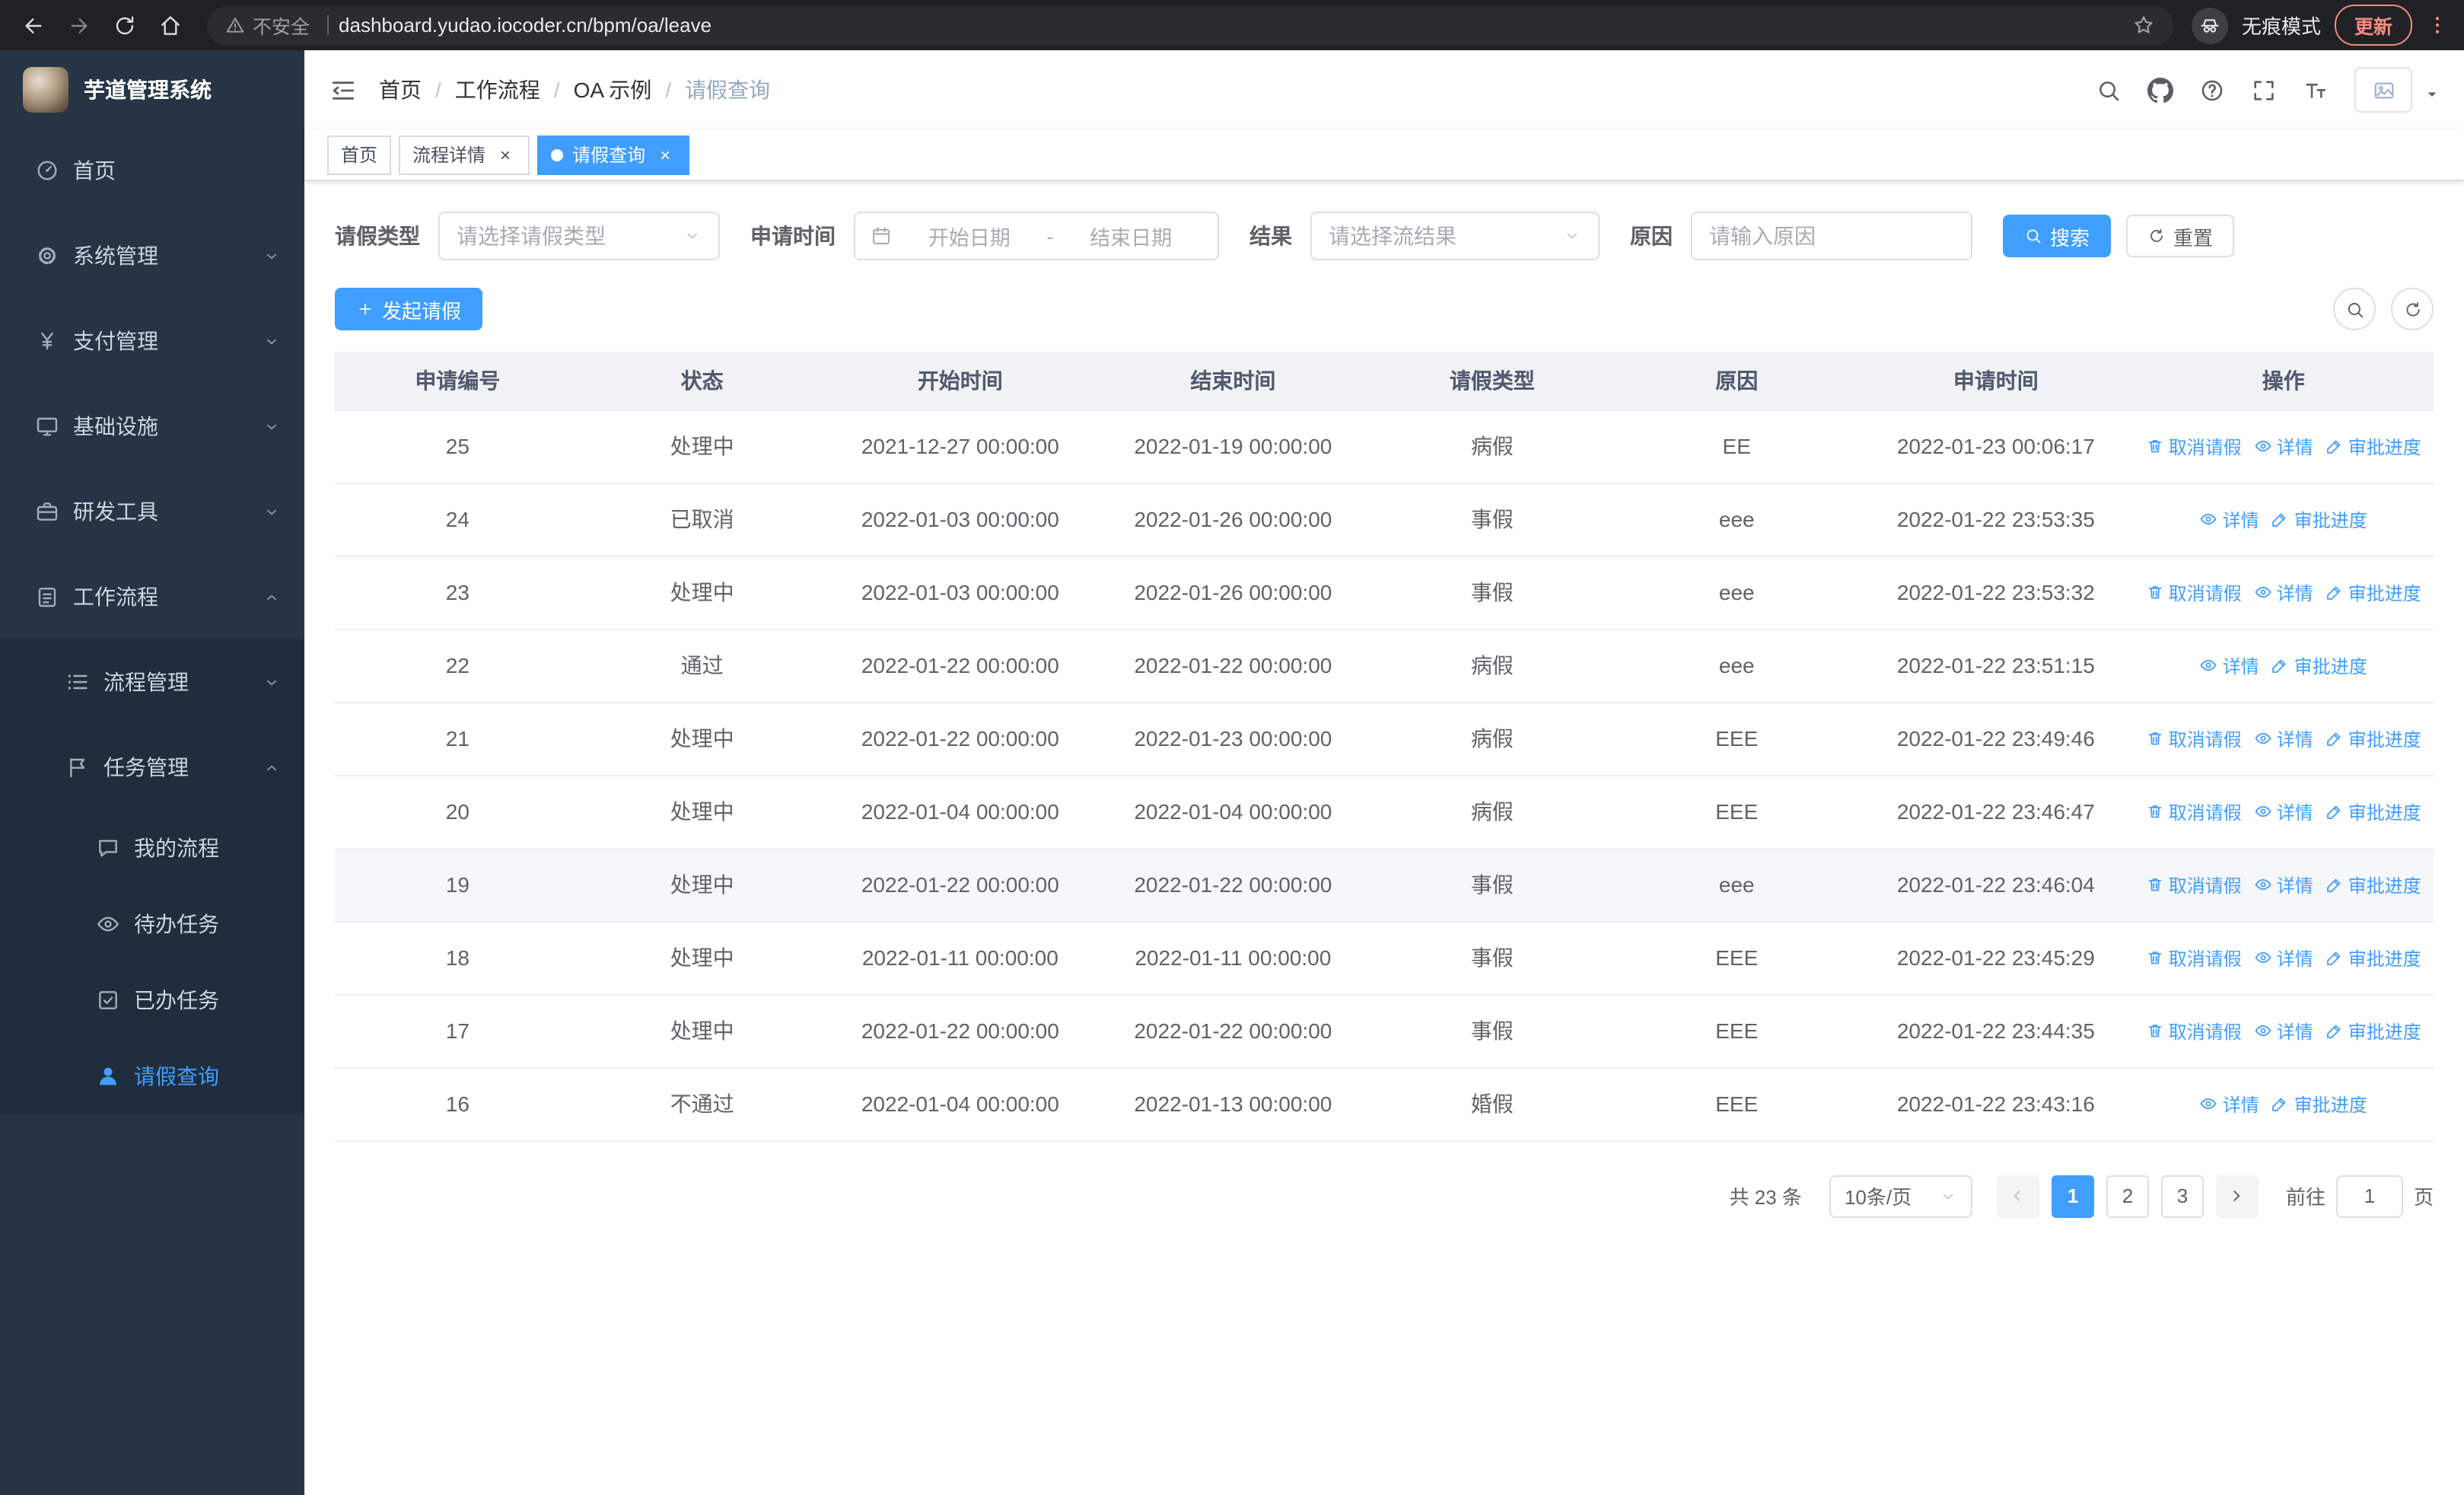 This screenshot has height=1495, width=2464. I want to click on fontsize-icon, so click(2316, 90).